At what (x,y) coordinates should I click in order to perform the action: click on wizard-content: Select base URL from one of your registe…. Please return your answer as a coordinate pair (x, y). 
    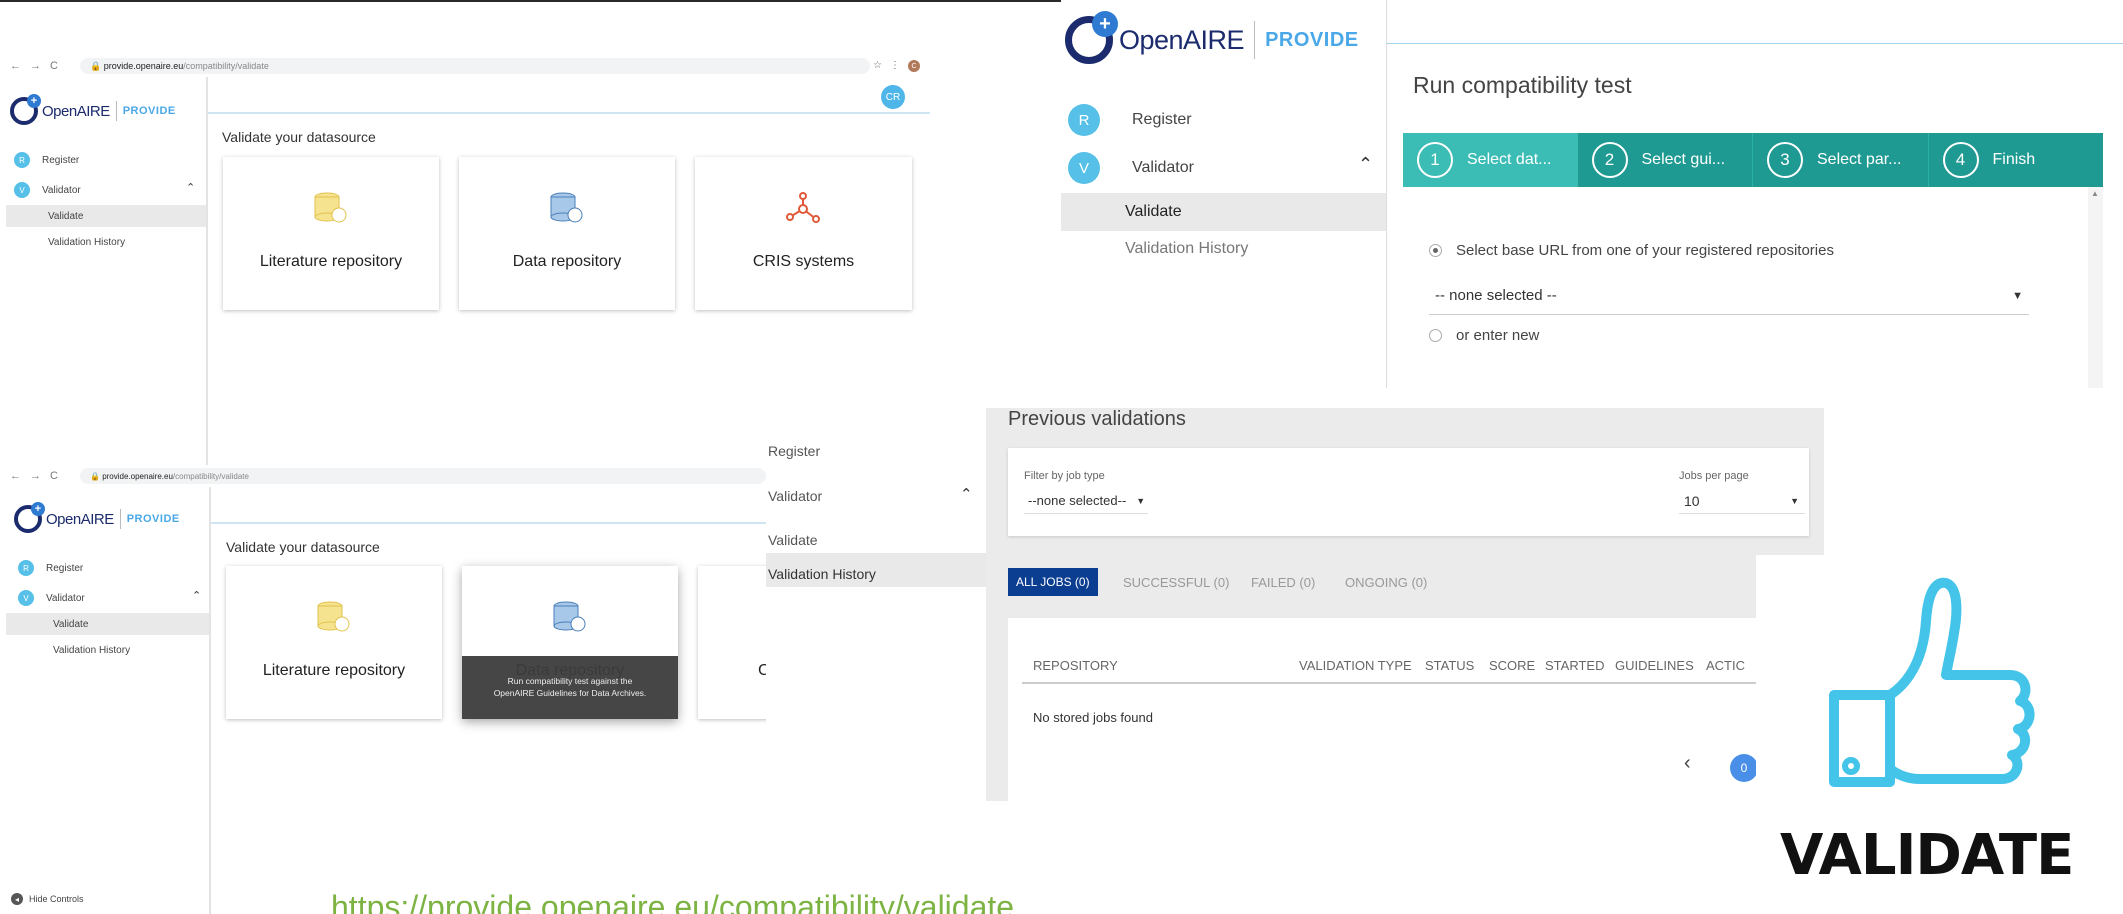
    Looking at the image, I should click on (1745, 287).